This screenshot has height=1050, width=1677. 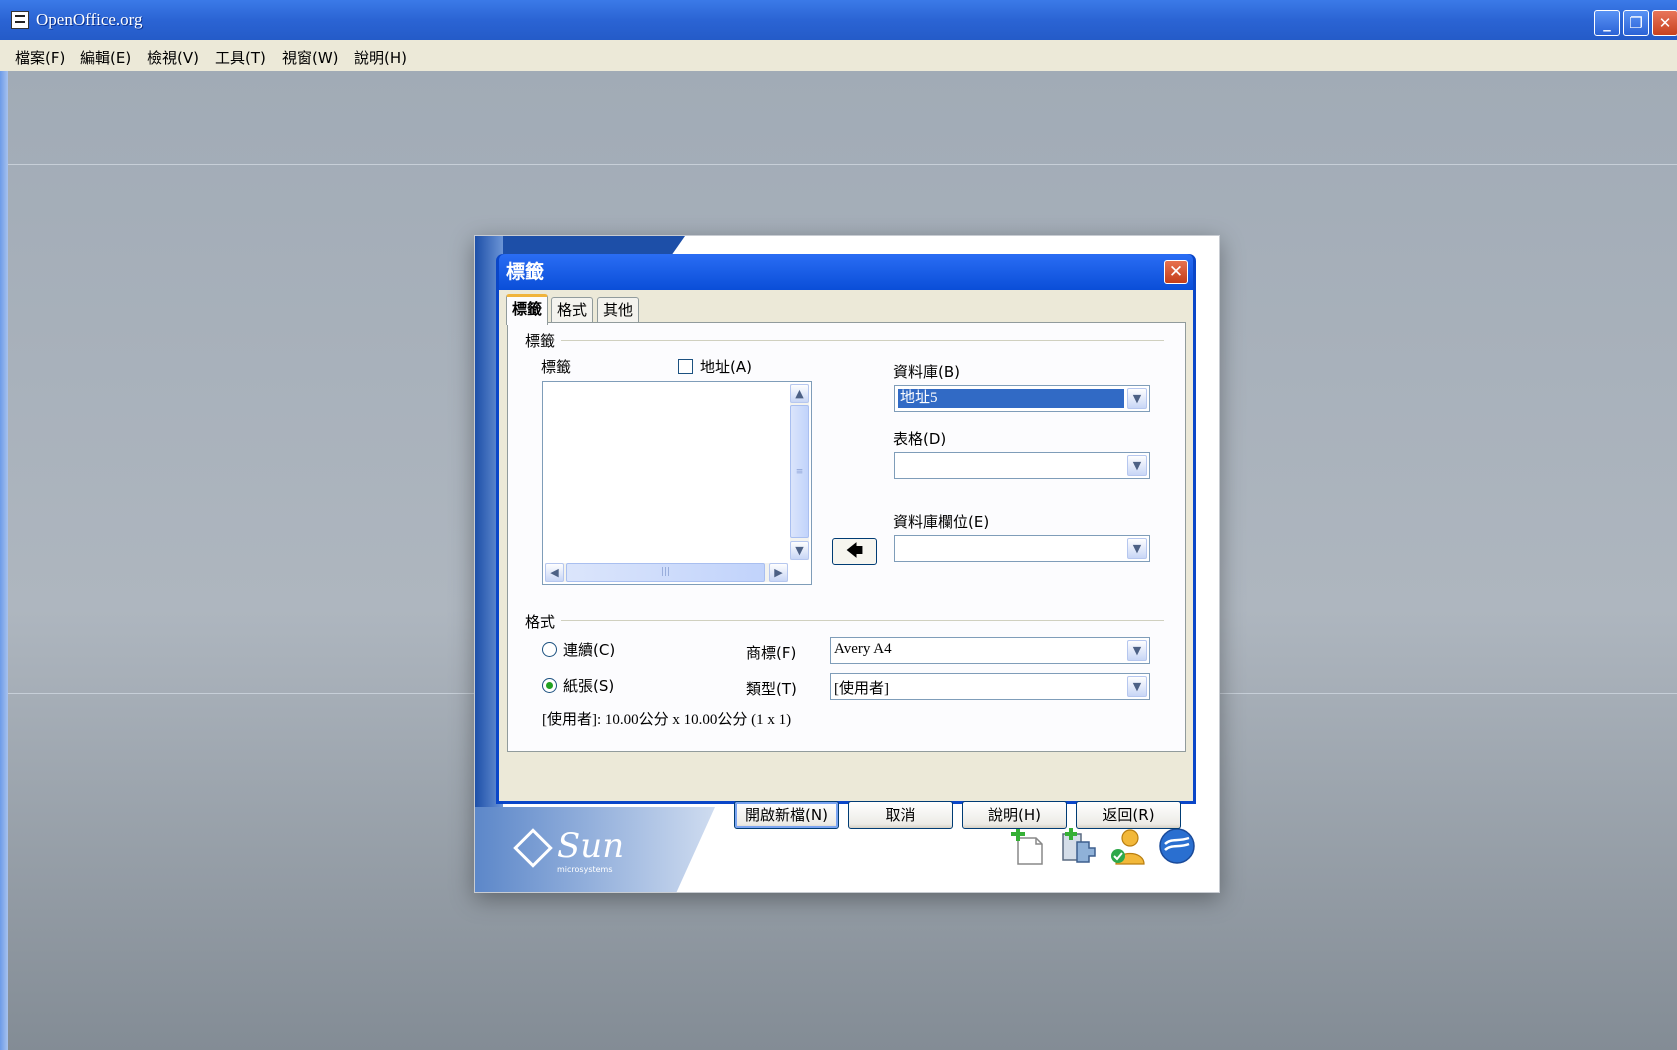 What do you see at coordinates (533, 848) in the screenshot?
I see `sun-diamond-icon` at bounding box center [533, 848].